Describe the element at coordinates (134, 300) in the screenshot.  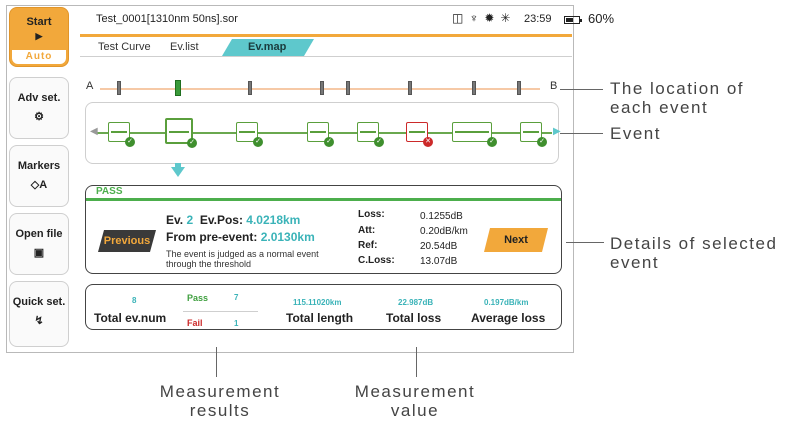
I see `total-ev-num-value: 8` at that location.